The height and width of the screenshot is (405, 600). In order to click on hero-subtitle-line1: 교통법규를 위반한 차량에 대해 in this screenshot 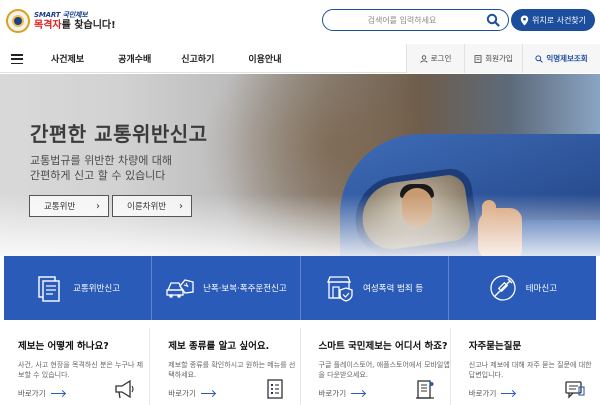, I will do `click(101, 160)`.